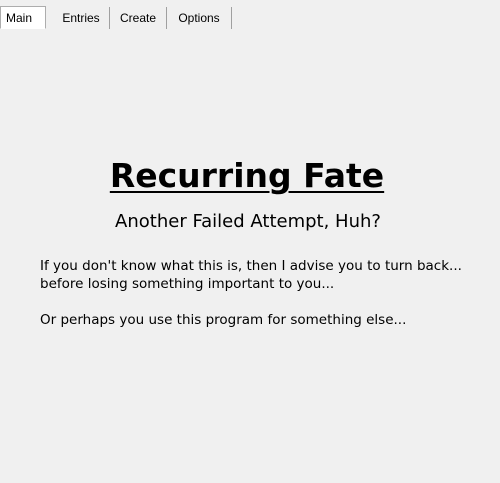 This screenshot has height=483, width=500. I want to click on tab-create: Create, so click(138, 18).